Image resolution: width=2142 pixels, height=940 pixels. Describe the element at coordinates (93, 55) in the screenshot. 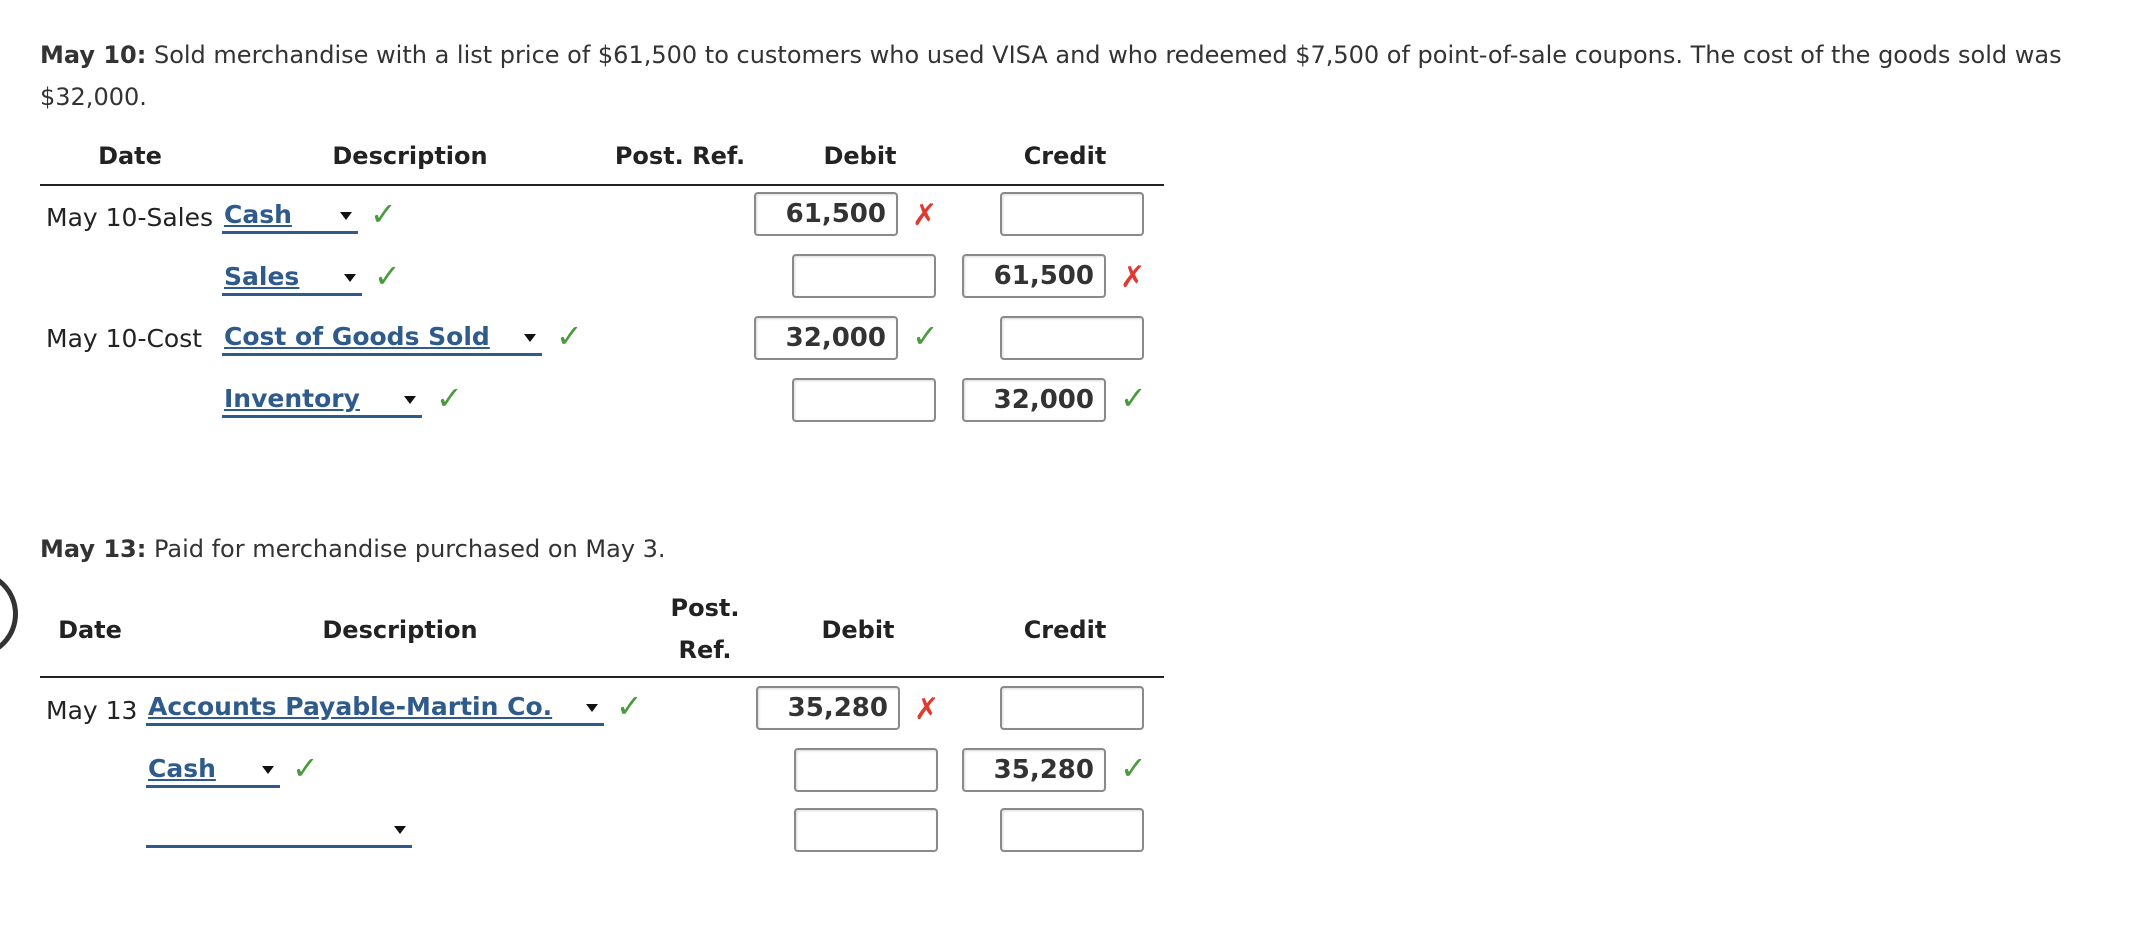

I see `question-label: May 10:` at that location.